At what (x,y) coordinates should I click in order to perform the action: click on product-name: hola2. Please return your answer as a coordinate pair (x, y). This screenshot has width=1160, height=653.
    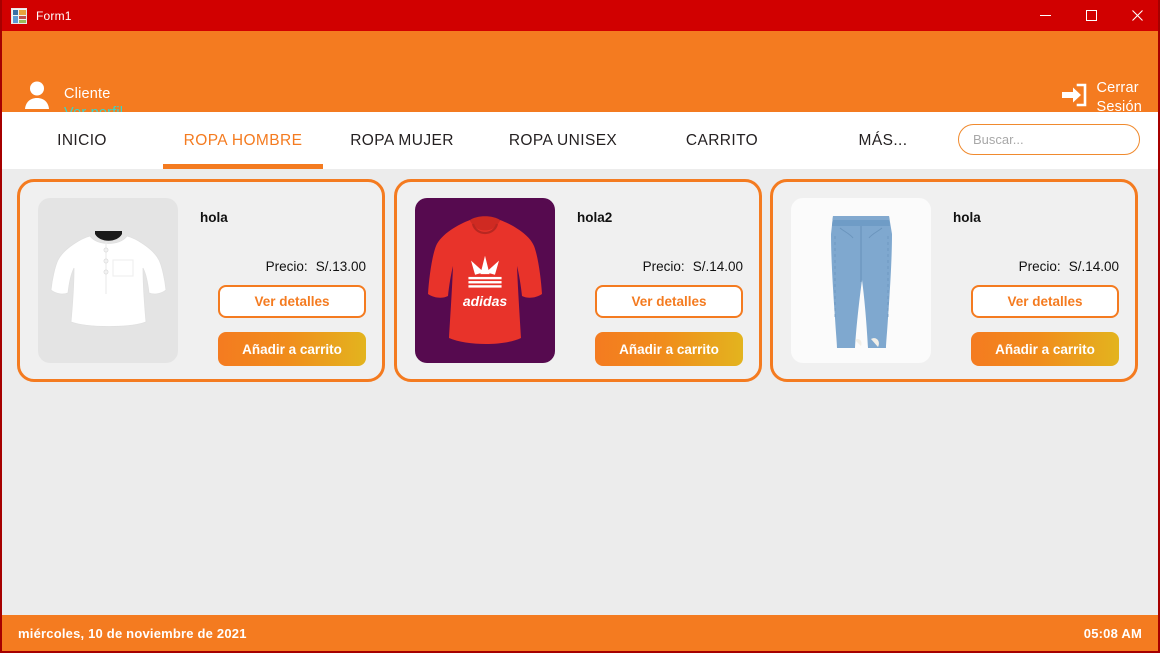
    Looking at the image, I should click on (595, 217).